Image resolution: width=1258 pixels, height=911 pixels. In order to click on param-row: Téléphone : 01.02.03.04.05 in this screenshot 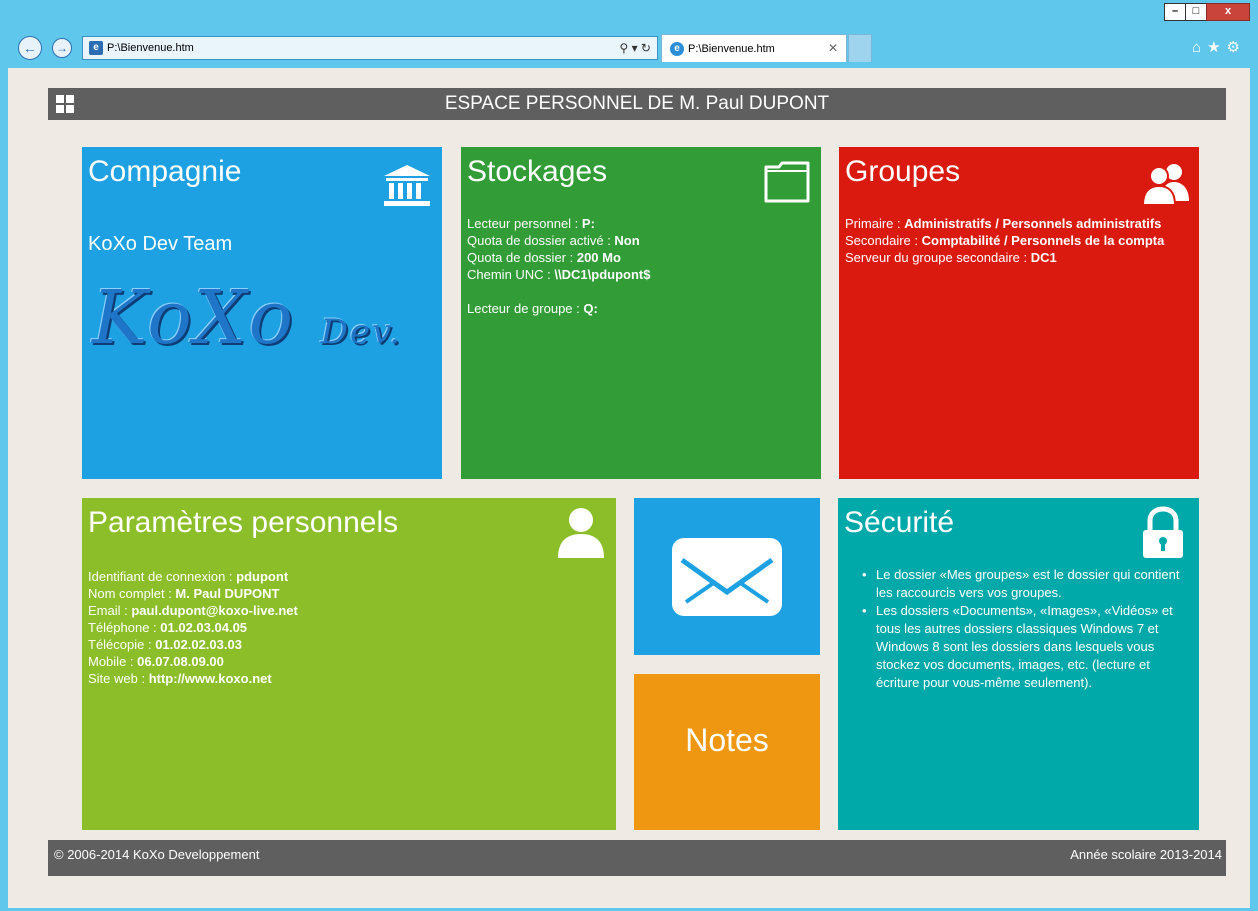, I will do `click(168, 627)`.